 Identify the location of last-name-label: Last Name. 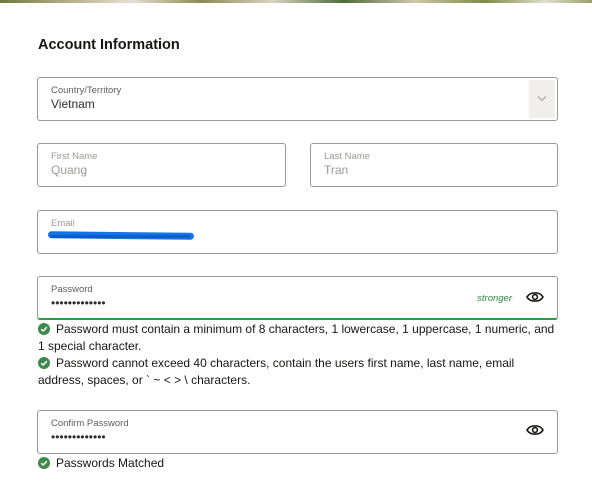
(347, 156).